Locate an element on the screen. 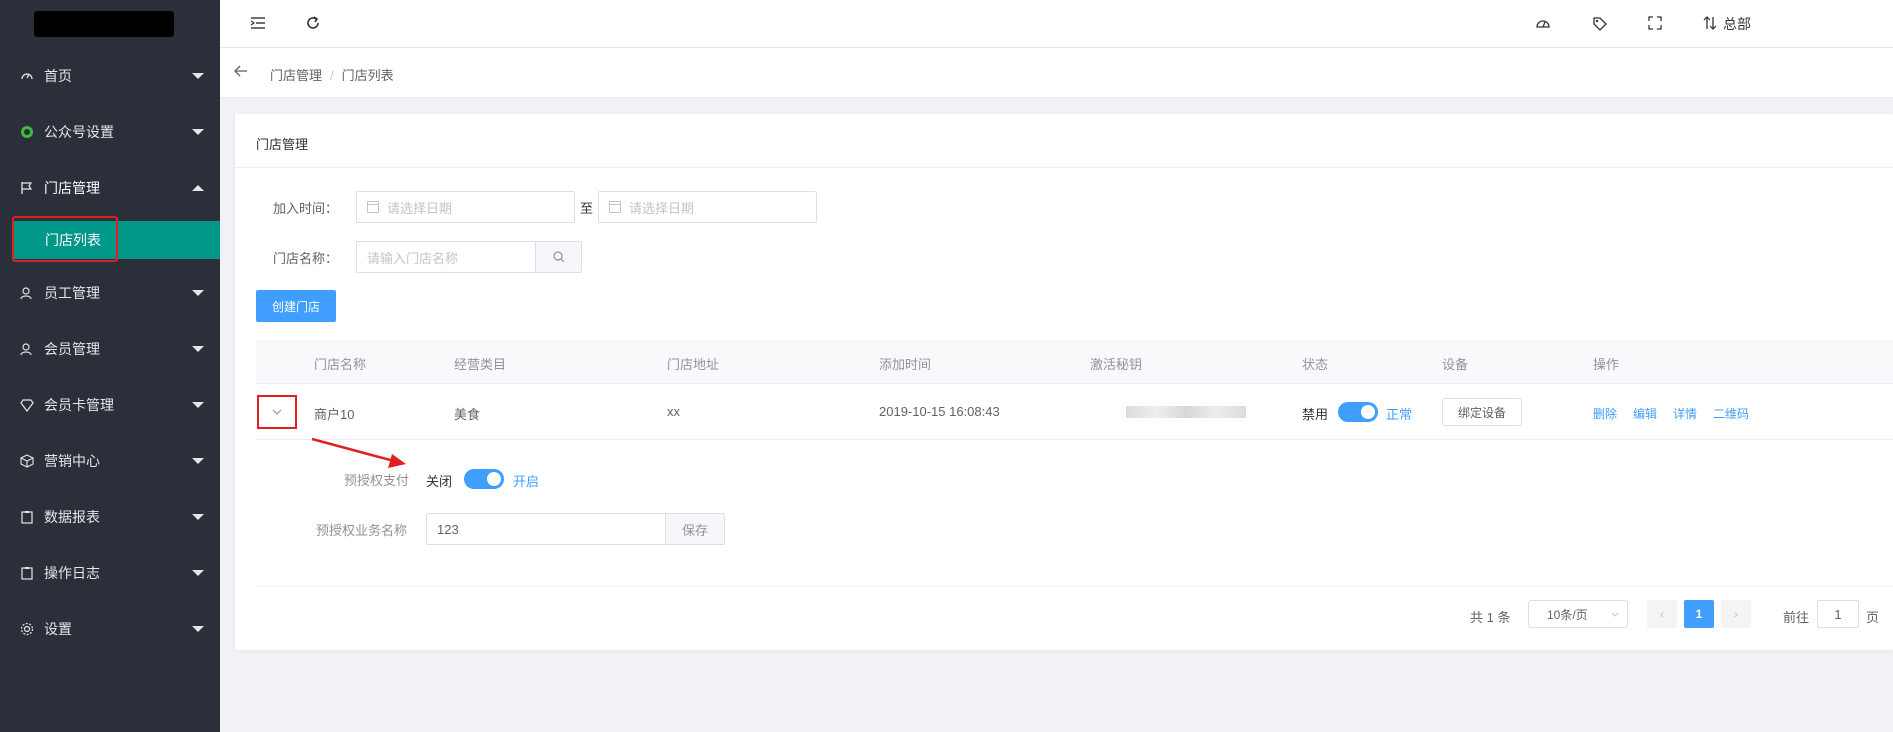  end-date-input: 请选择日期 is located at coordinates (707, 207).